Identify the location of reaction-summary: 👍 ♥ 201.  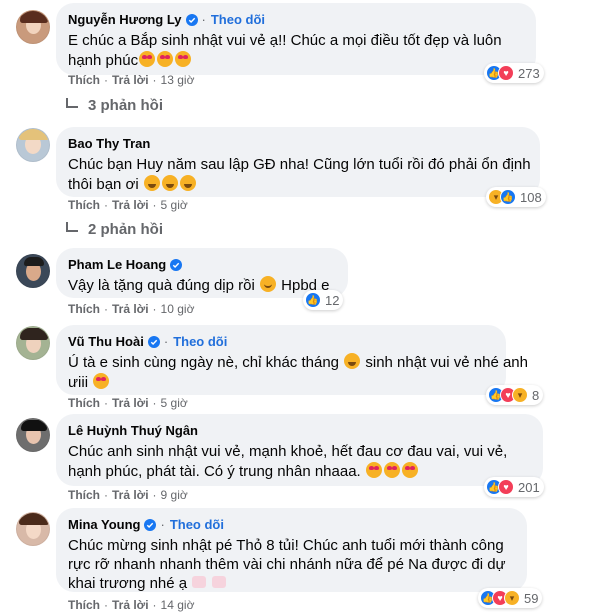
(514, 487).